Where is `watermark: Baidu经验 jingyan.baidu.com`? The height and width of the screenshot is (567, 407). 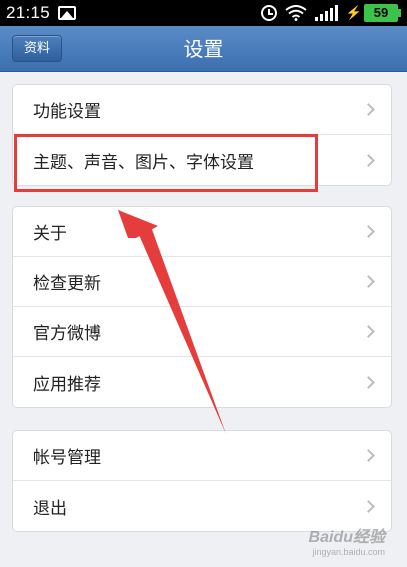
watermark: Baidu经验 jingyan.baidu.com is located at coordinates (347, 540).